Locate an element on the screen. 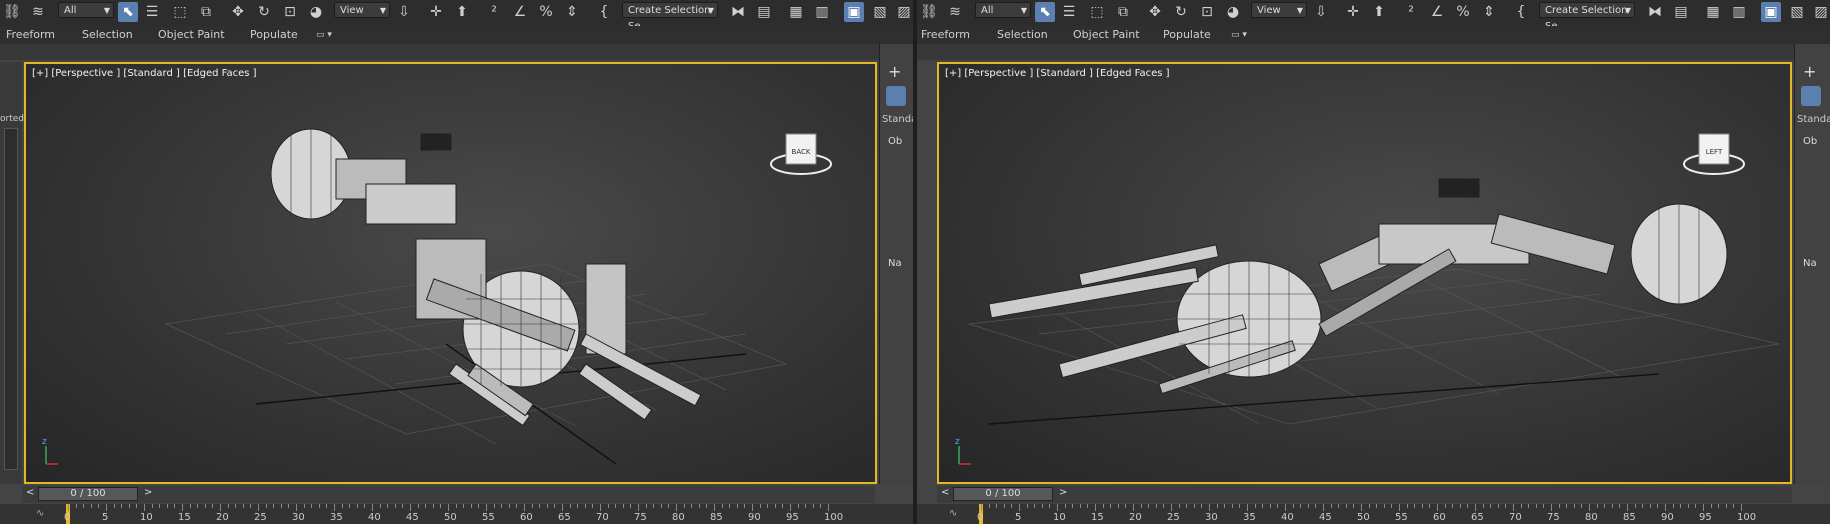 The height and width of the screenshot is (524, 1830). ruler-tick-label: 50 is located at coordinates (450, 517).